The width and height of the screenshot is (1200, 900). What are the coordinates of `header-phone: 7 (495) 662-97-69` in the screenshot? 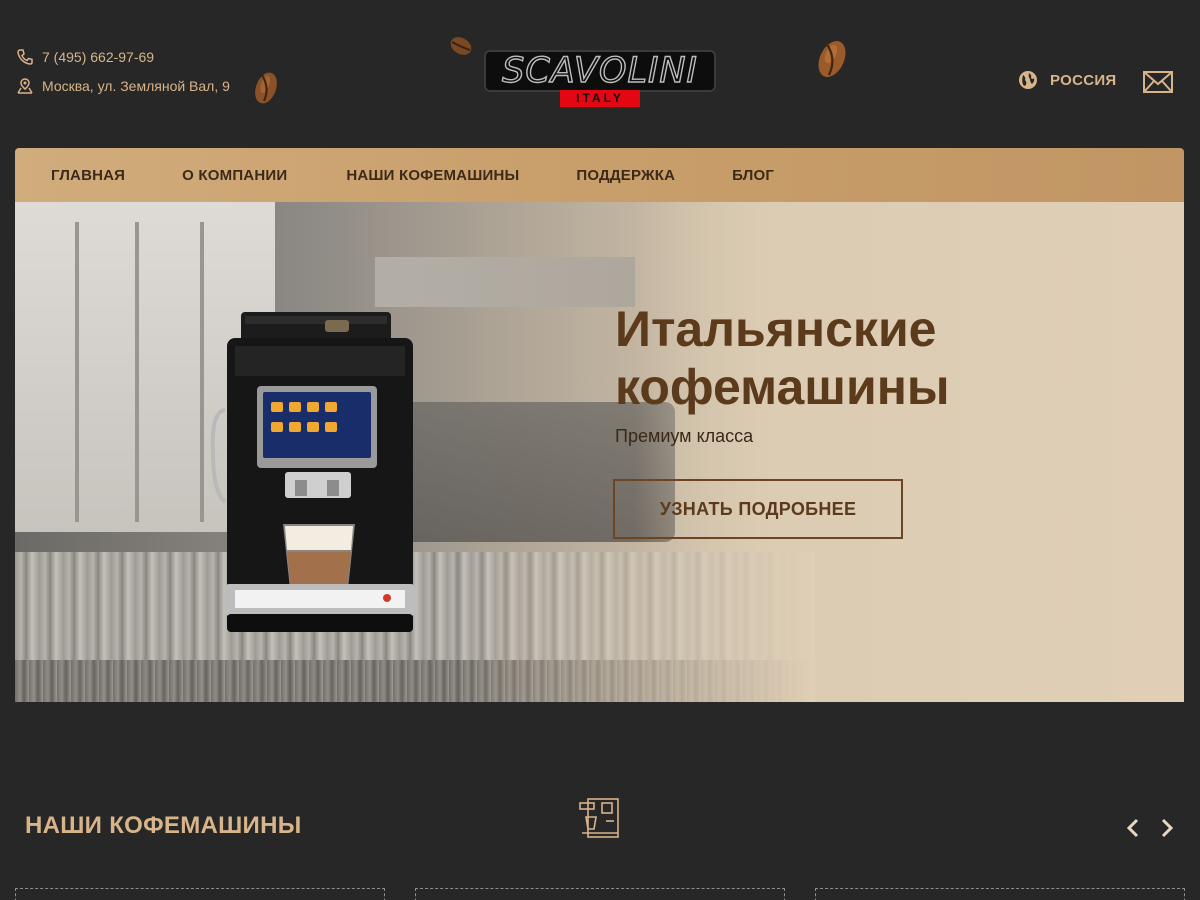 It's located at (85, 57).